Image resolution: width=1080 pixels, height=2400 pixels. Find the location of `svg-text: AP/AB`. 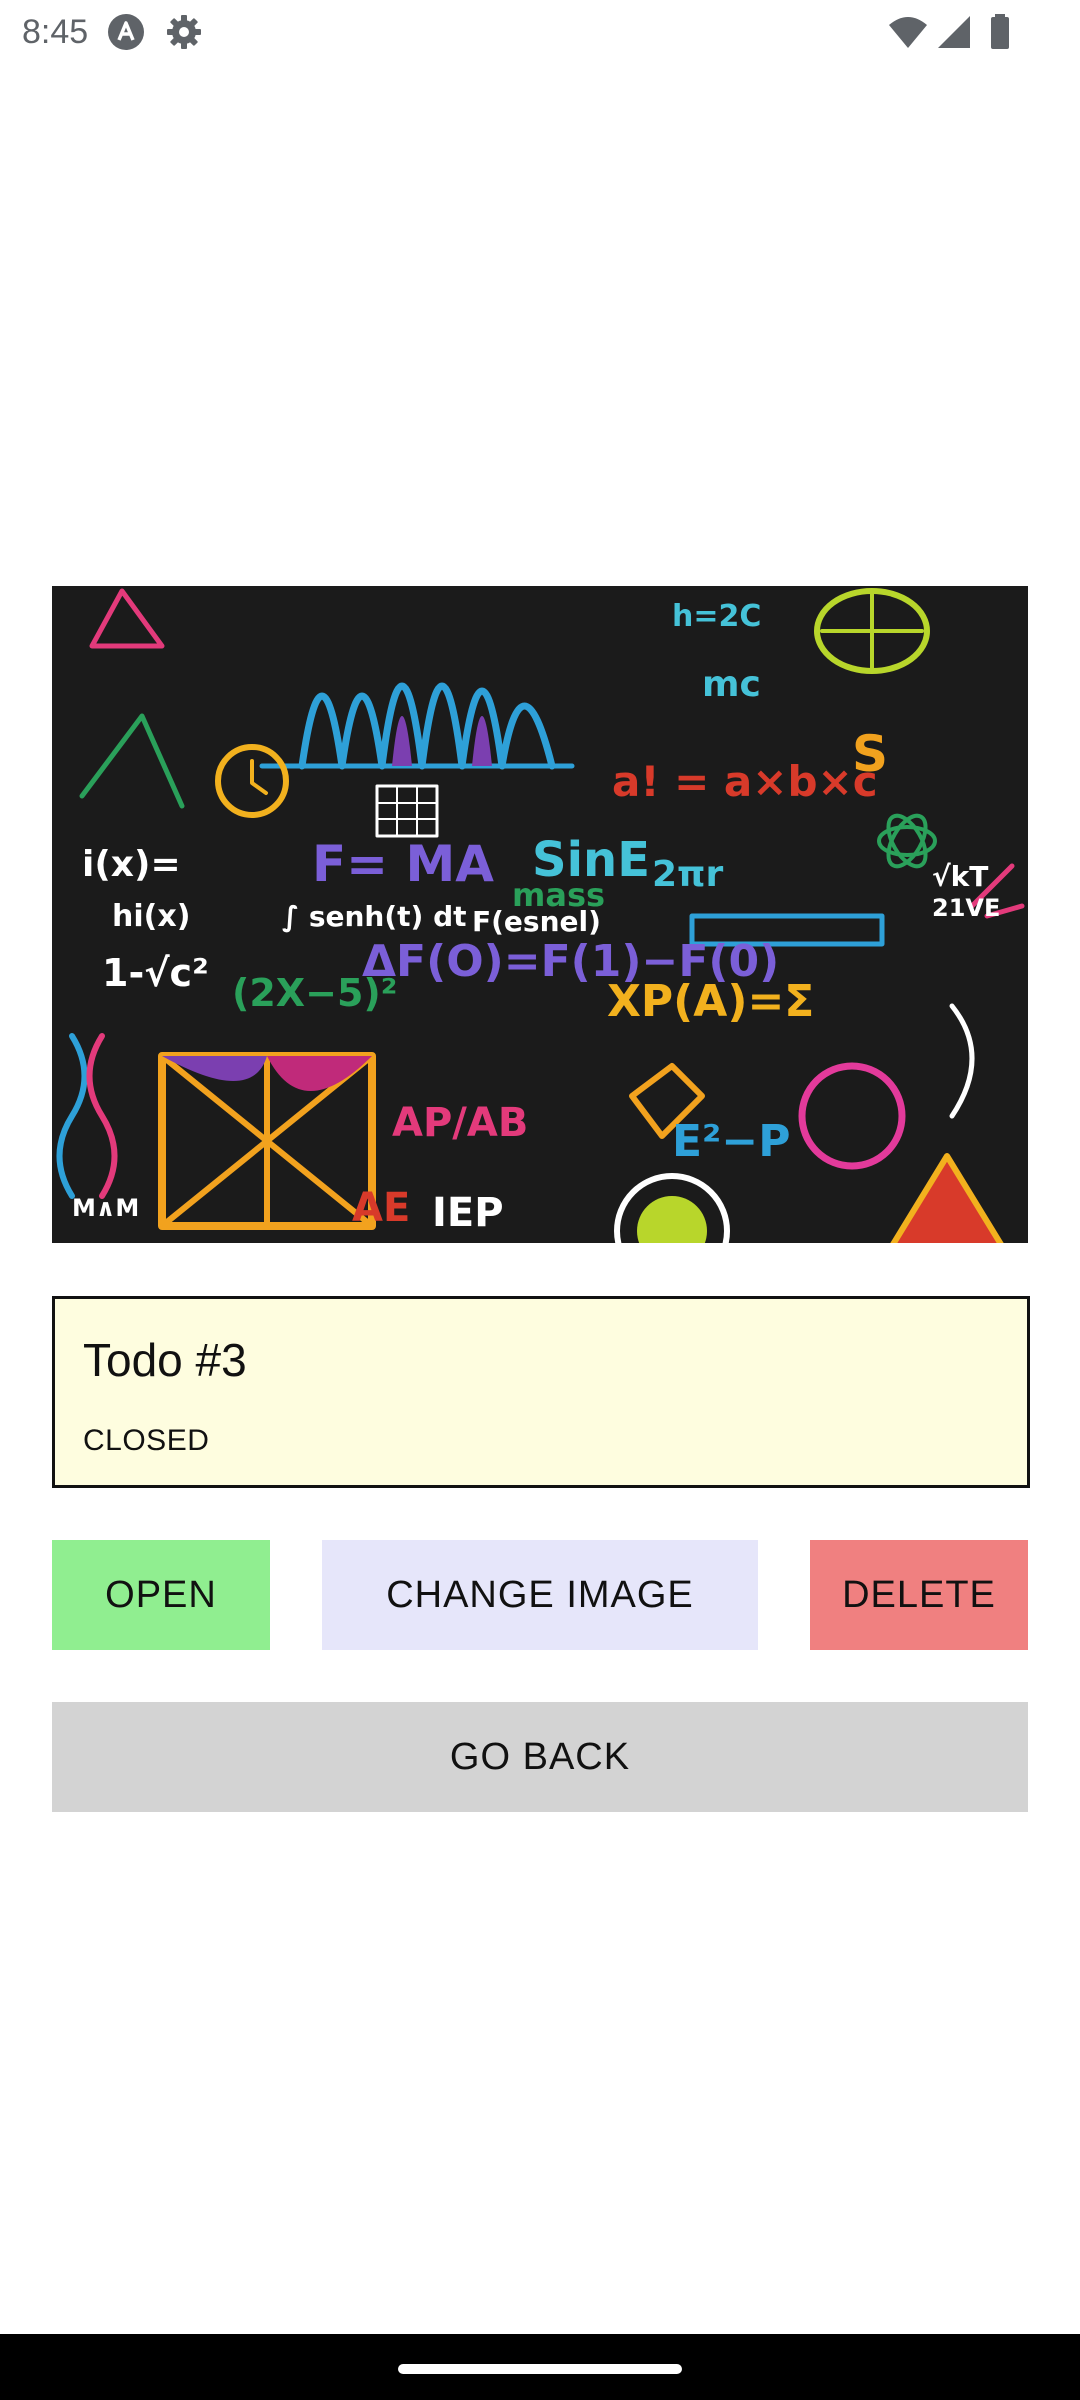

svg-text: AP/AB is located at coordinates (460, 1123).